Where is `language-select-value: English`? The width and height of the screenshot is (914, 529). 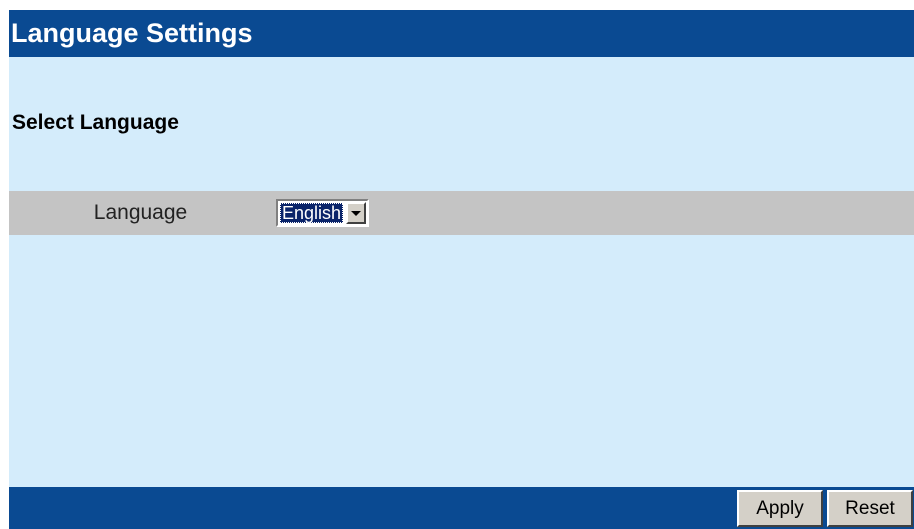 language-select-value: English is located at coordinates (312, 213).